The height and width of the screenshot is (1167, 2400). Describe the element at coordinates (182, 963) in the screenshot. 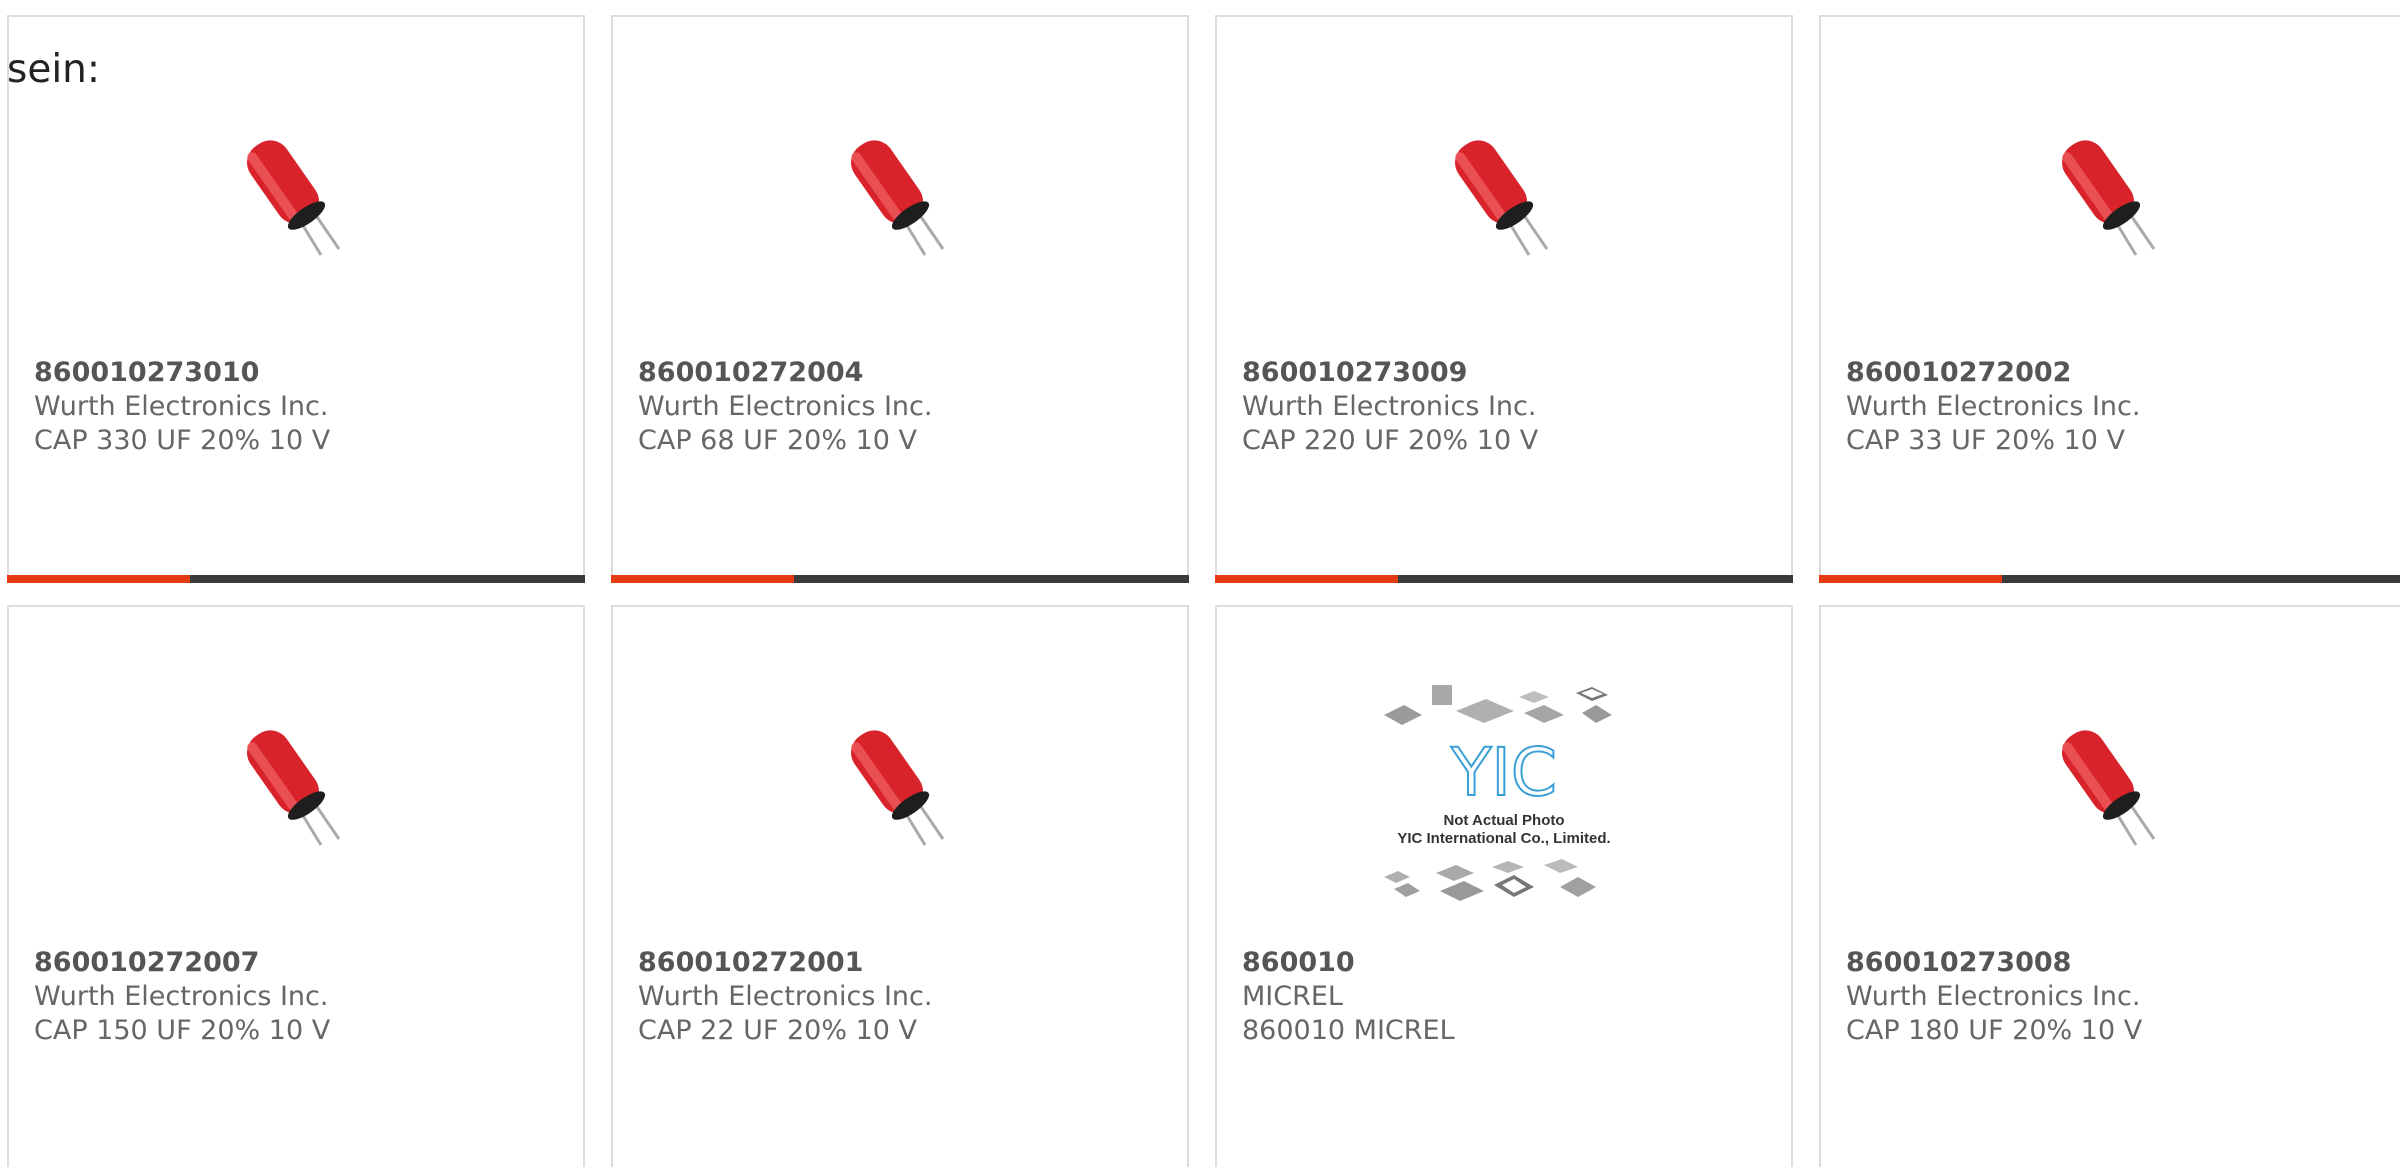

I see `part-number: 860010272007` at that location.